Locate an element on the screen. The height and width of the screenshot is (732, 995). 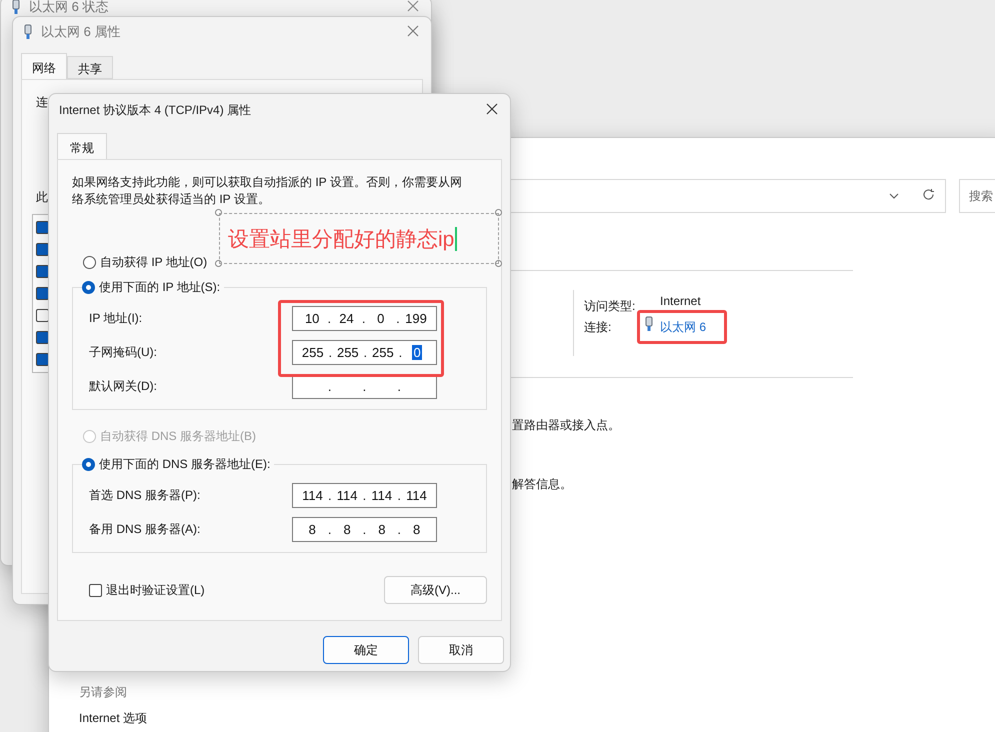
annotation-text: 设置站里分配好的静态ip is located at coordinates (341, 239).